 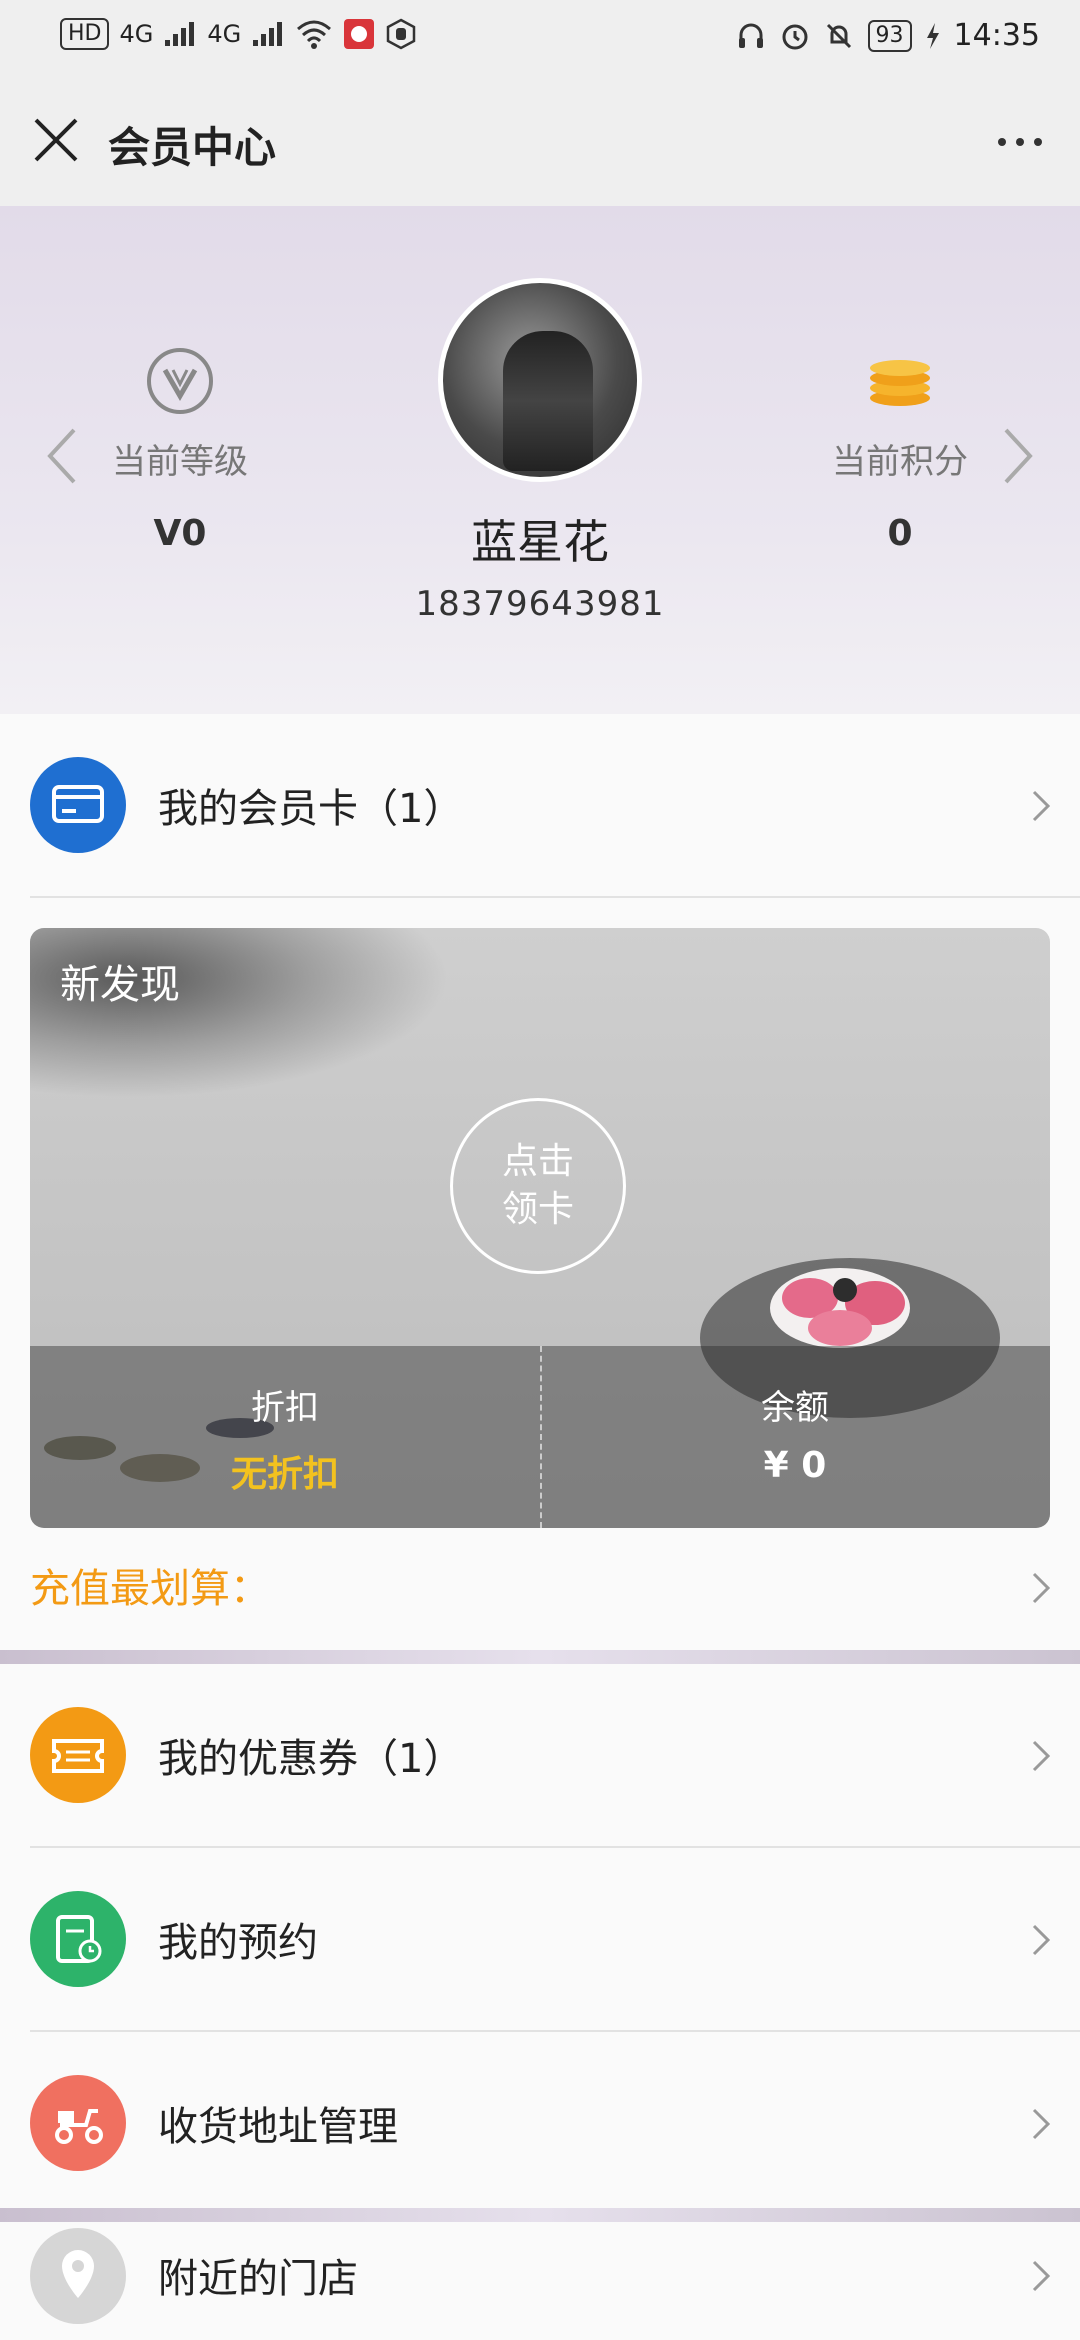 What do you see at coordinates (750, 35) in the screenshot?
I see `headphones-icon` at bounding box center [750, 35].